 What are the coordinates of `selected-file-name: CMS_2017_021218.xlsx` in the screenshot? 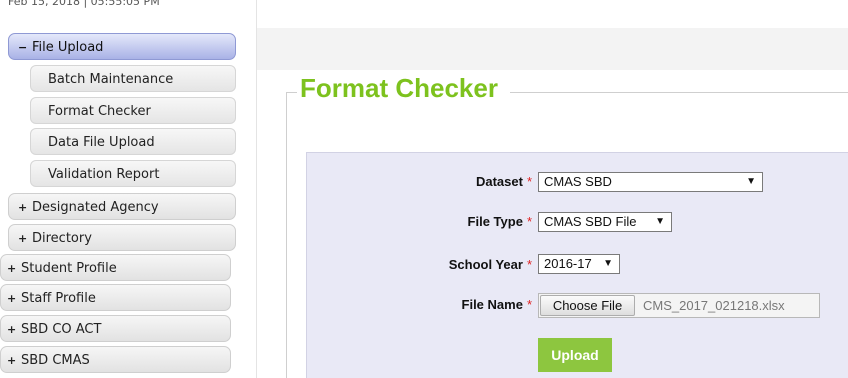 It's located at (714, 305).